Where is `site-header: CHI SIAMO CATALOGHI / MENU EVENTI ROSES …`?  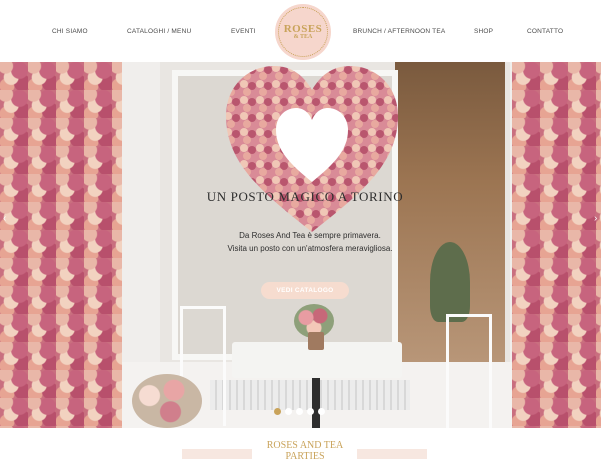
site-header: CHI SIAMO CATALOGHI / MENU EVENTI ROSES … is located at coordinates (300, 31).